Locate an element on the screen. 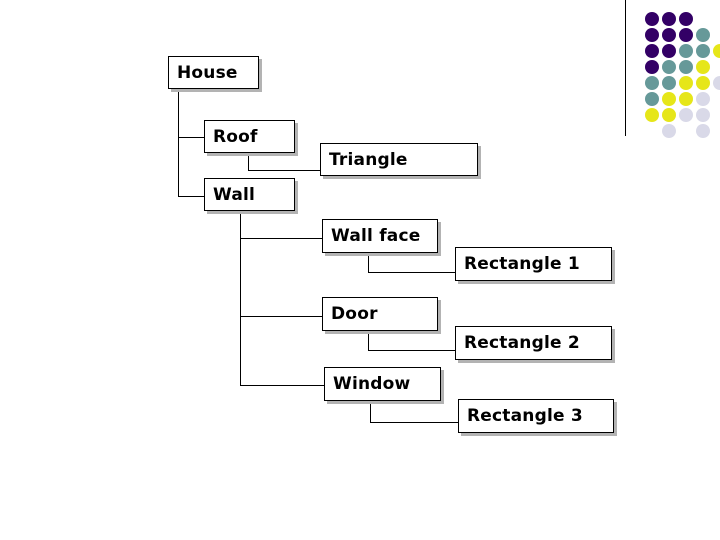 This screenshot has height=540, width=720. node-rectangle3: Rectangle 3 is located at coordinates (536, 416).